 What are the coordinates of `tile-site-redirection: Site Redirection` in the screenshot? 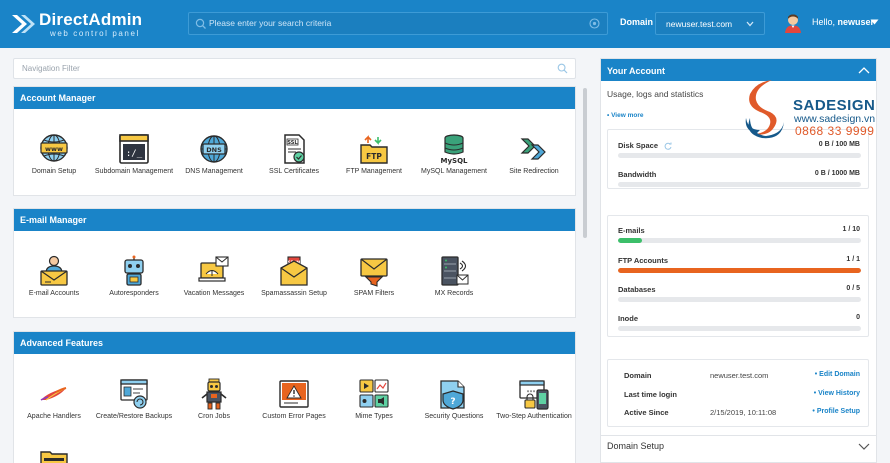 It's located at (534, 154).